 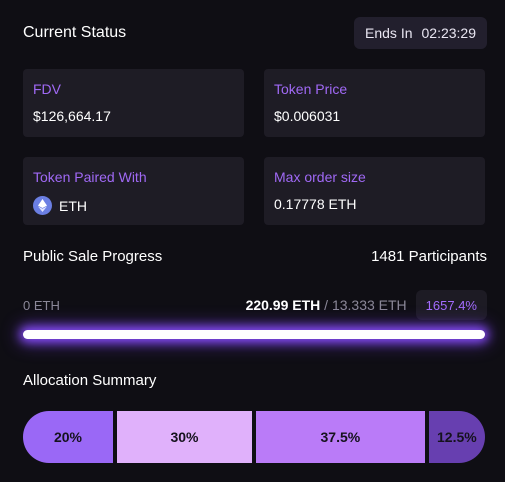 What do you see at coordinates (133, 103) in the screenshot?
I see `fdv-card: FDV $126,664.17` at bounding box center [133, 103].